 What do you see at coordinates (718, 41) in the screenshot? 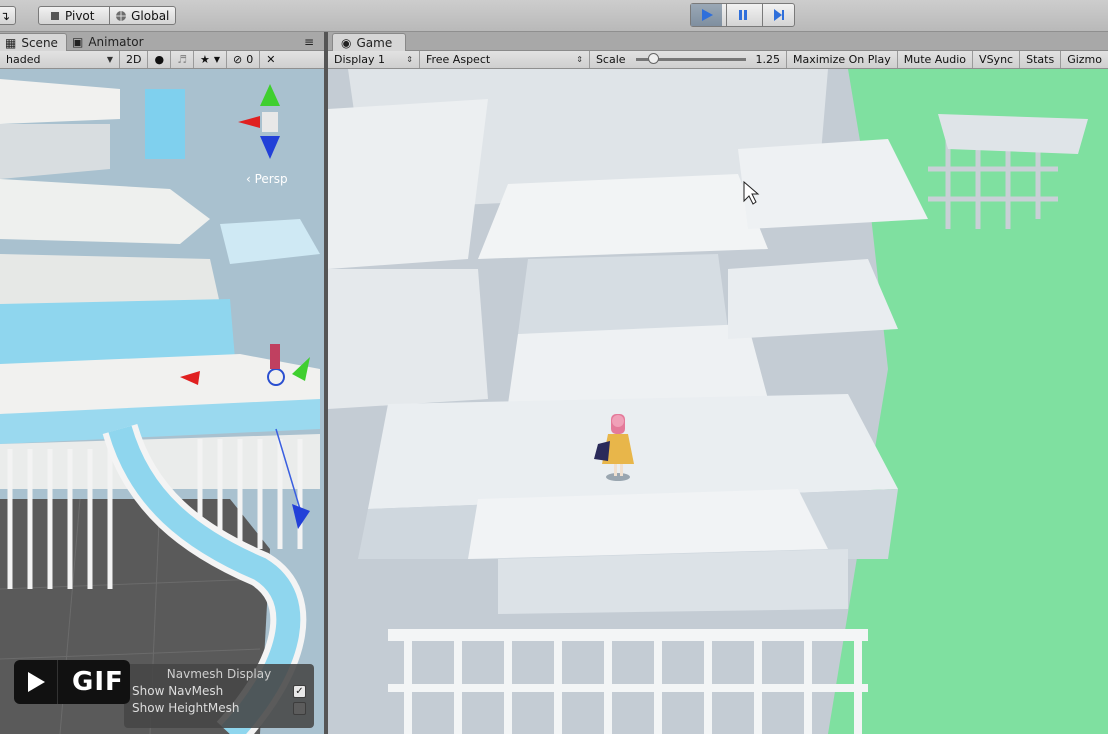
I see `game-tabbar: ◉ Game` at bounding box center [718, 41].